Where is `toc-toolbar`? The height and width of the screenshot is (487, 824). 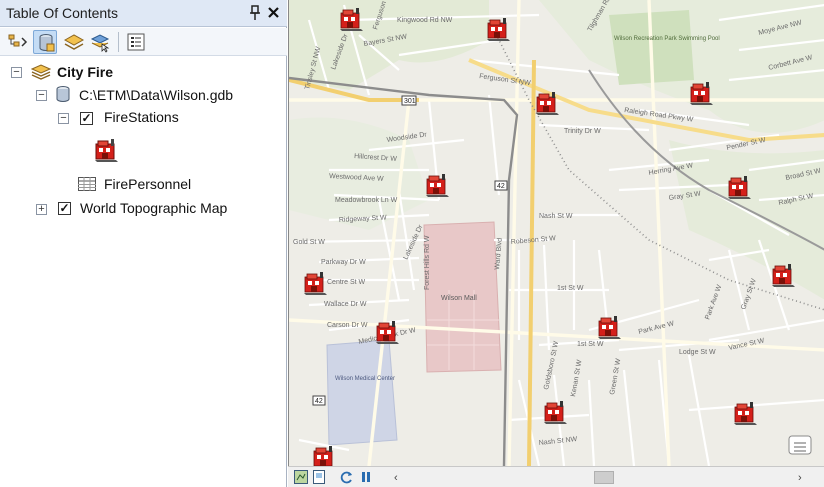
toc-toolbar is located at coordinates (143, 42).